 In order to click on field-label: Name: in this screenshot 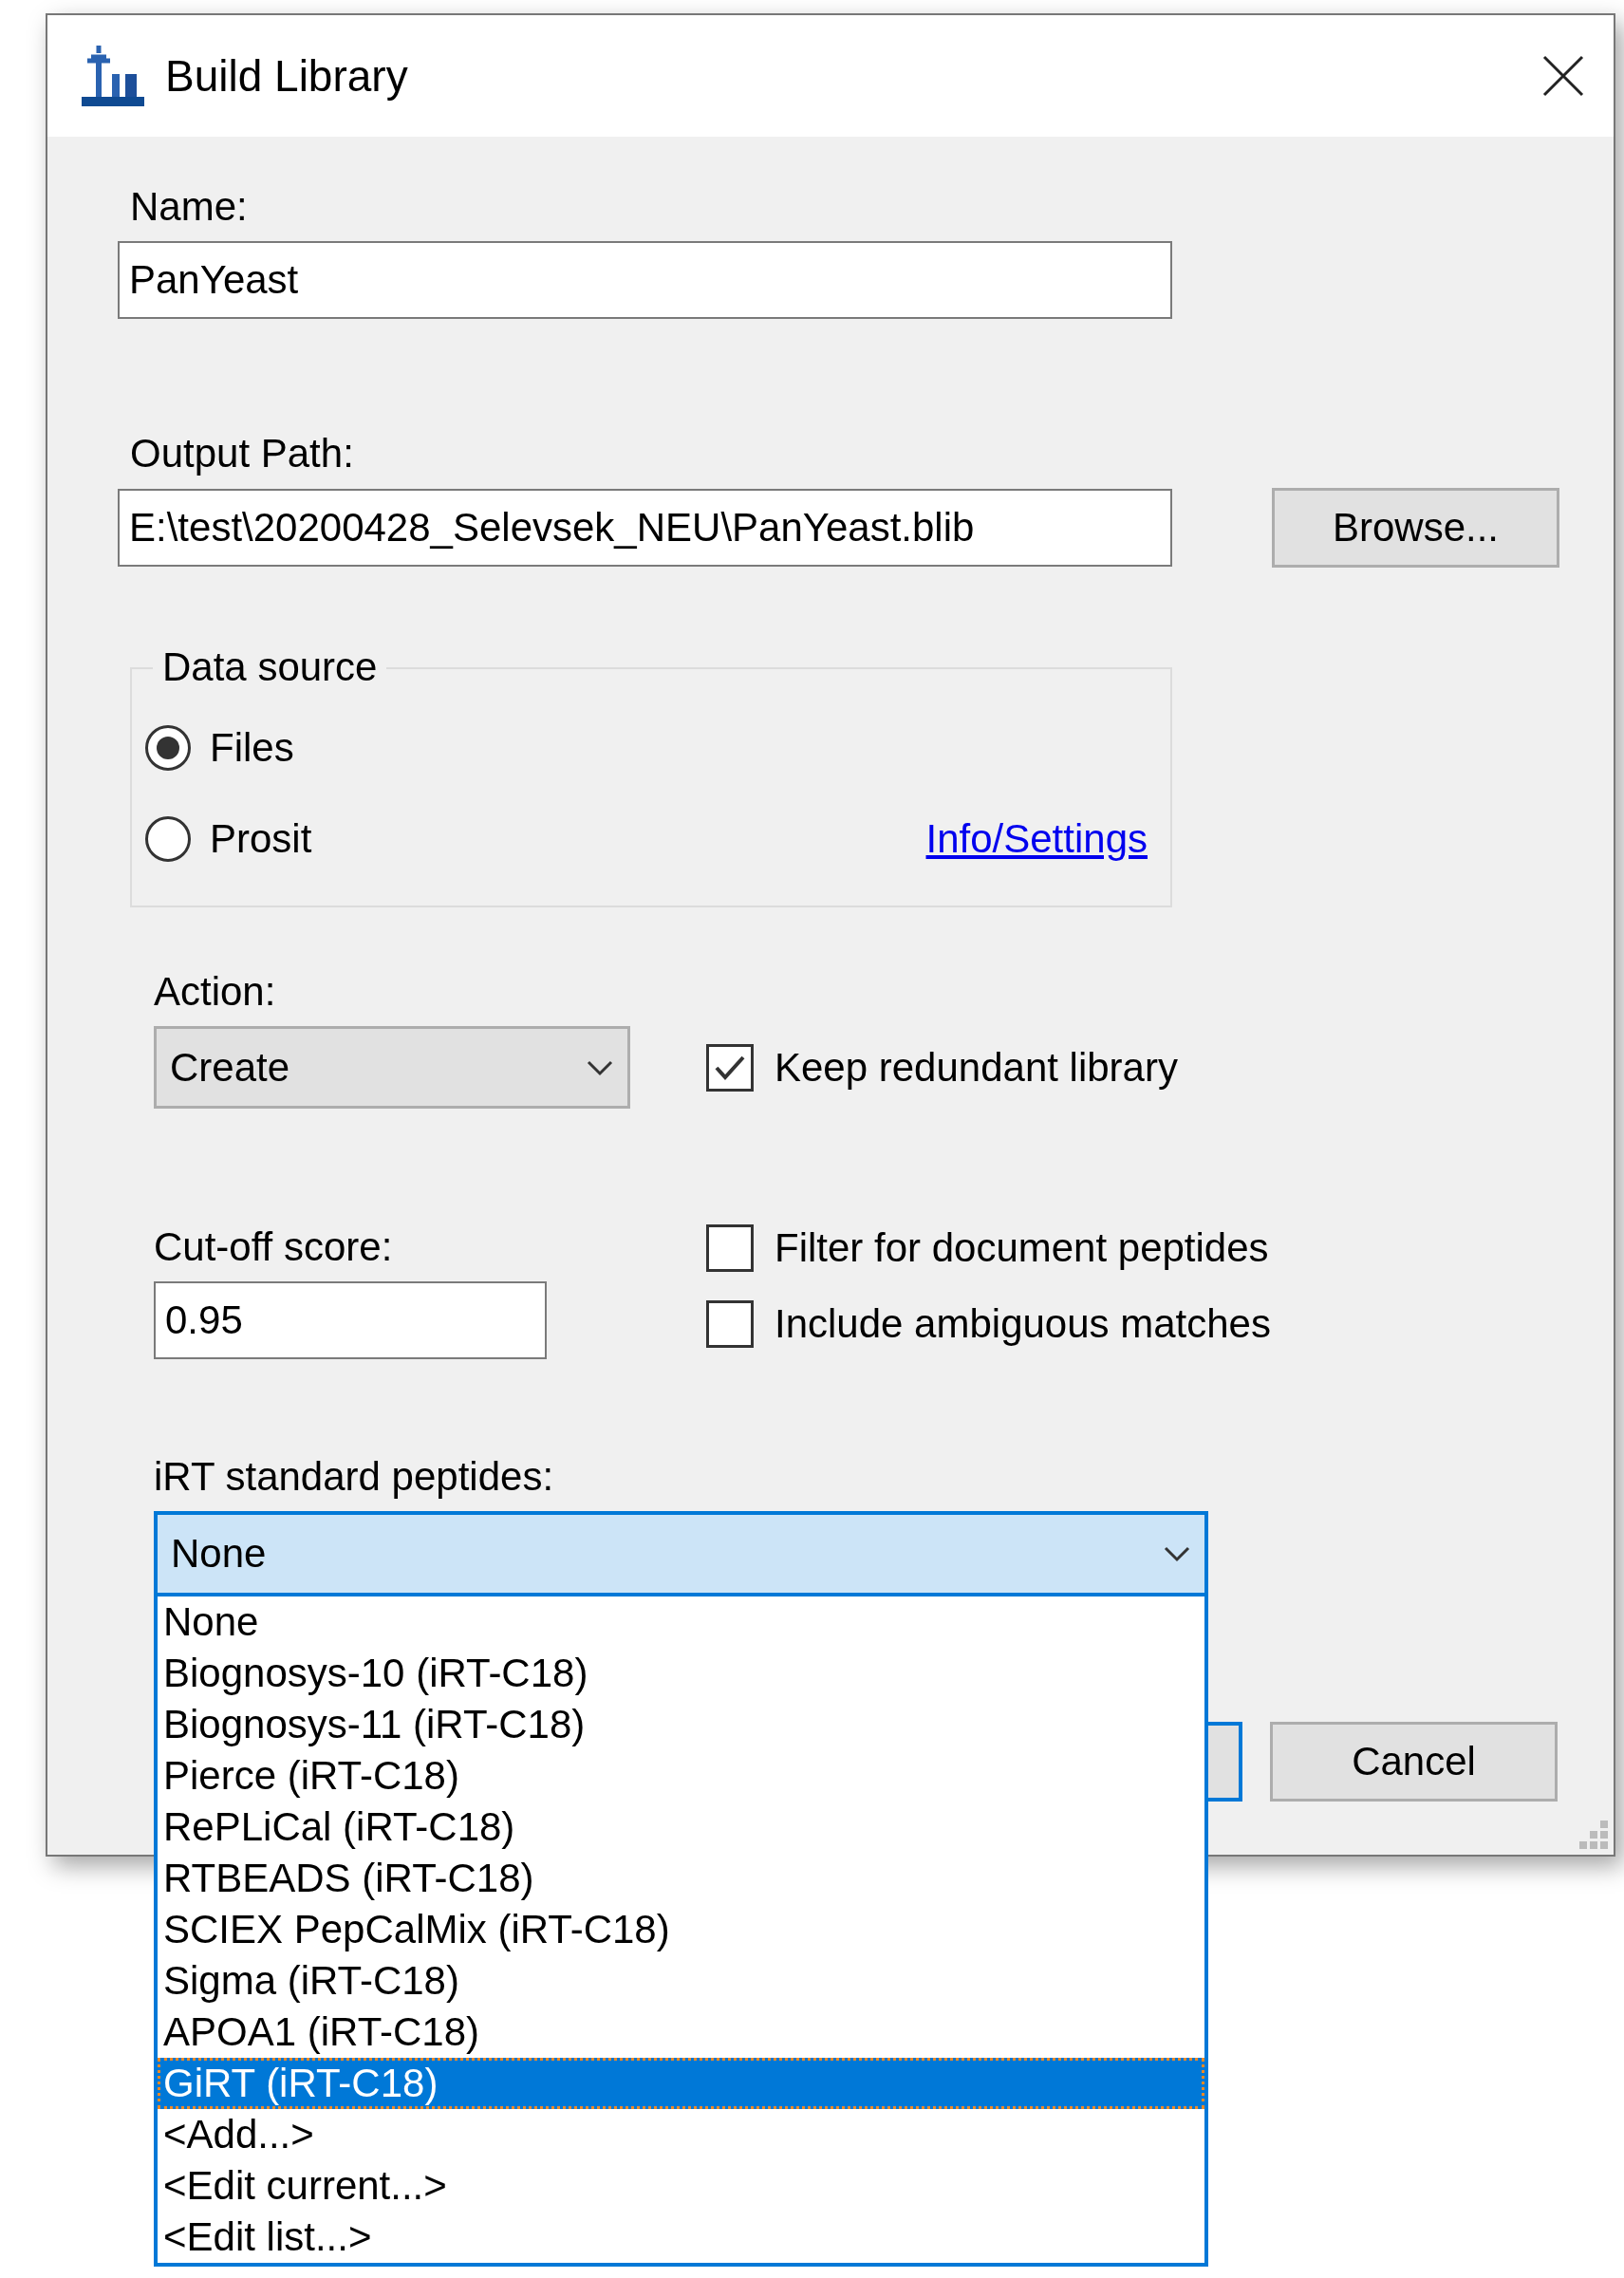, I will do `click(189, 207)`.